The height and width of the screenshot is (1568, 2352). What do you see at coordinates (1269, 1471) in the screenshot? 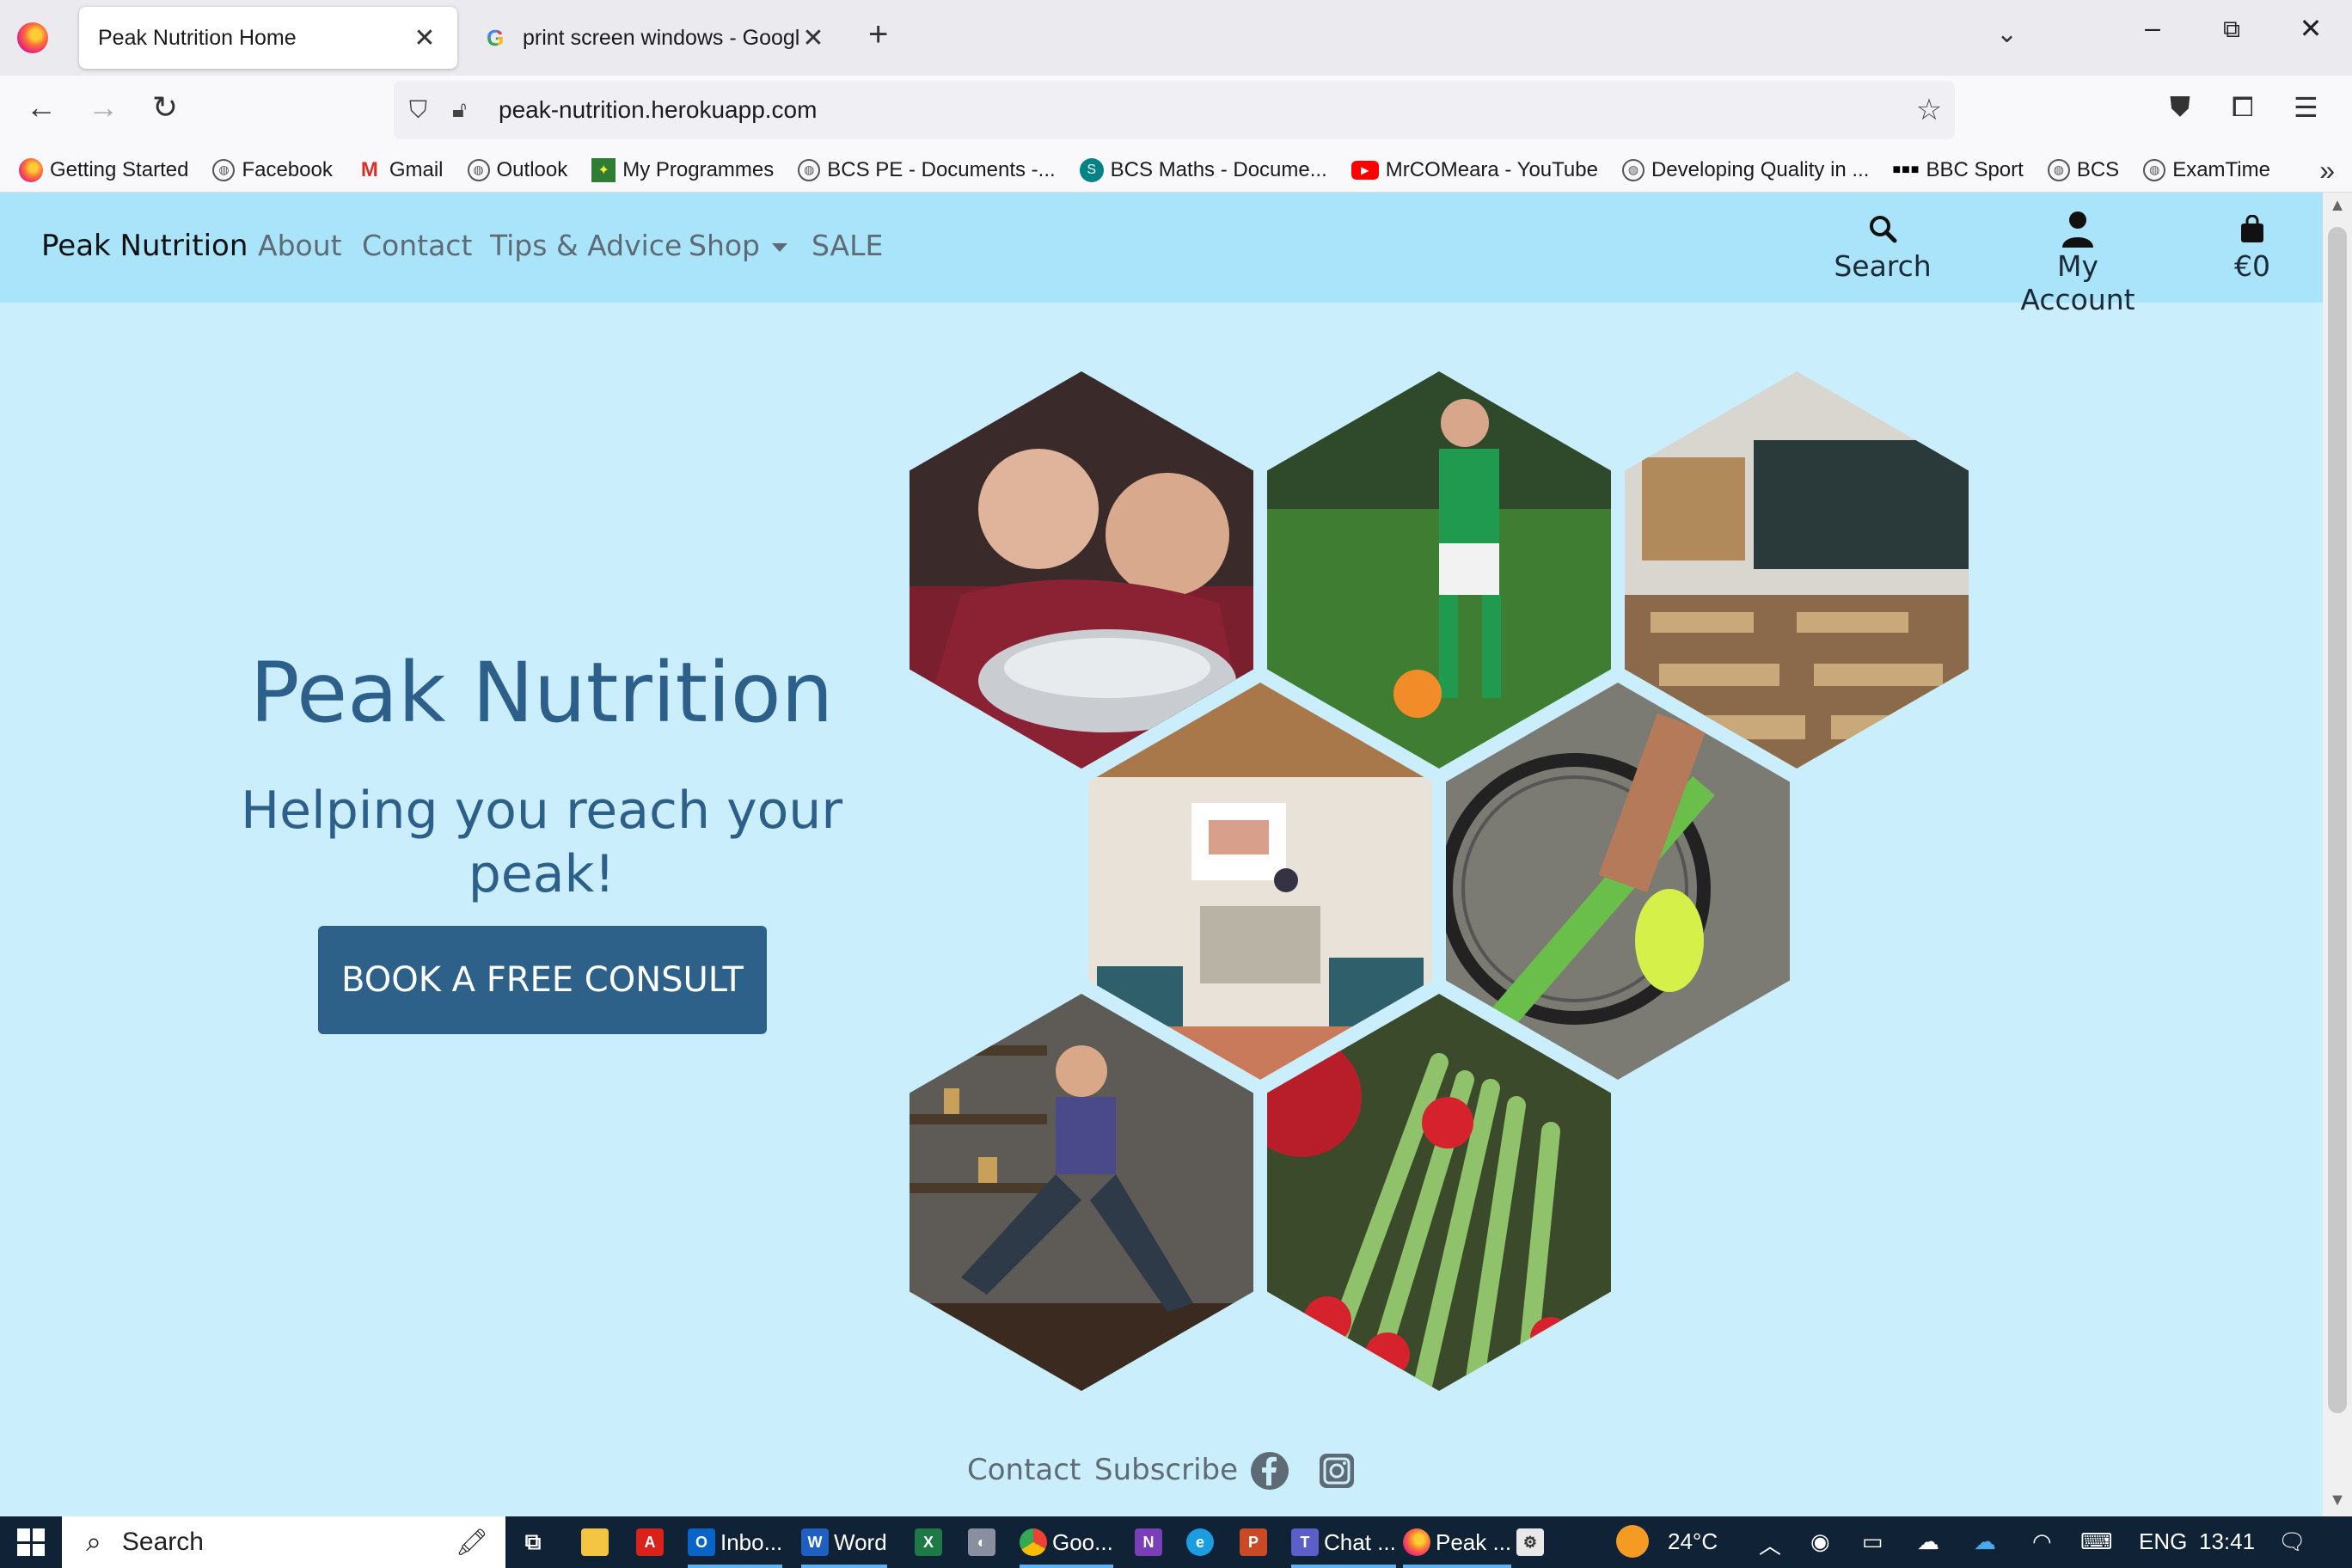
I see `facebook-icon` at bounding box center [1269, 1471].